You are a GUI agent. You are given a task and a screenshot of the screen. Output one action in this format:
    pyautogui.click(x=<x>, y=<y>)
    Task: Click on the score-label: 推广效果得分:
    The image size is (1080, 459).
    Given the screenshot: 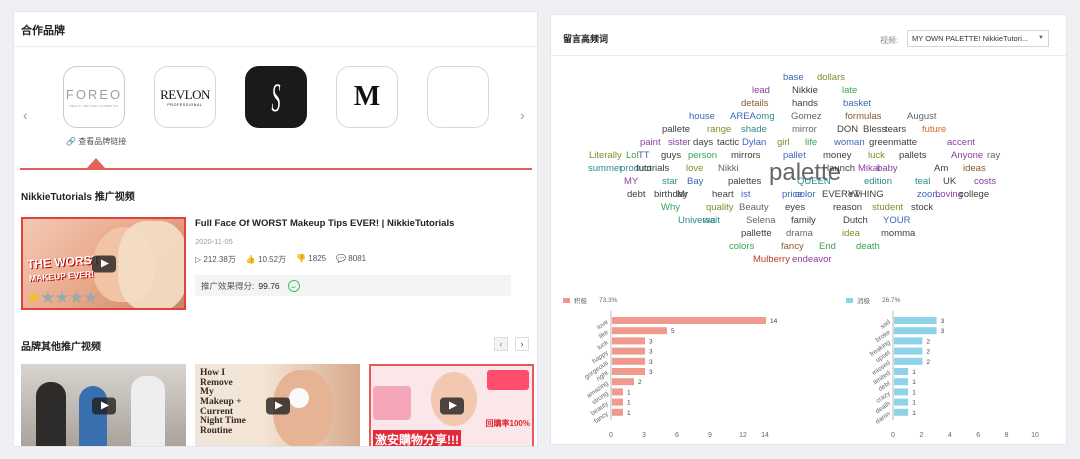 What is the action you would take?
    pyautogui.click(x=228, y=286)
    